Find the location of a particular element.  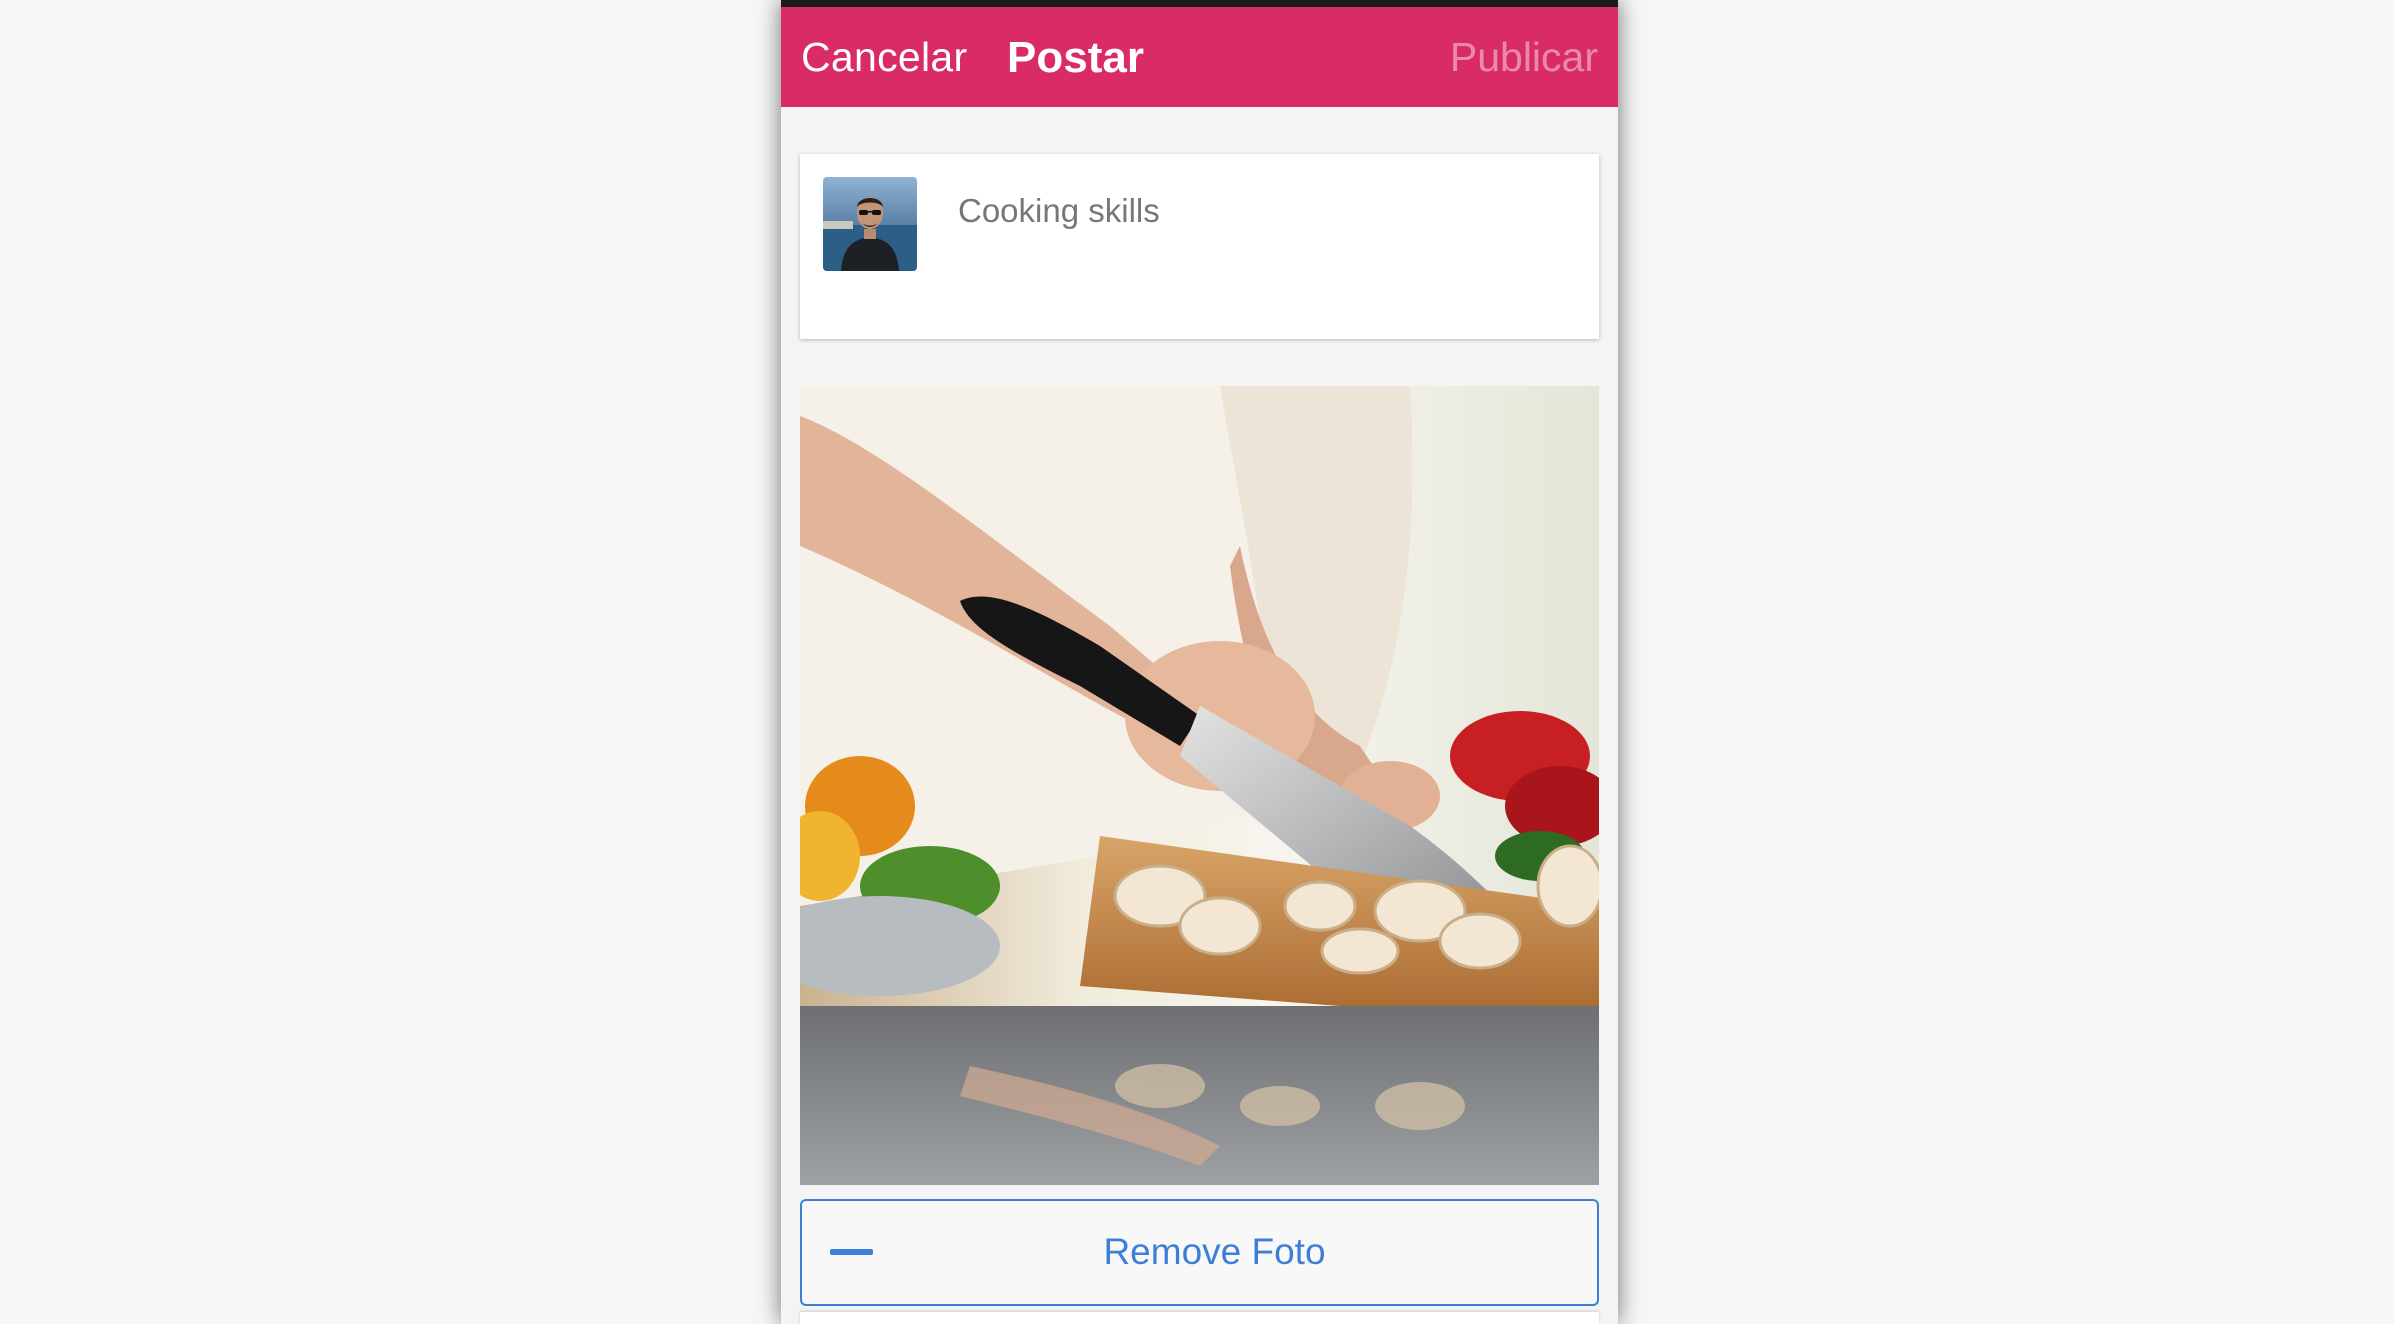

remove-photo-label: Remove Foto is located at coordinates (1214, 1251).